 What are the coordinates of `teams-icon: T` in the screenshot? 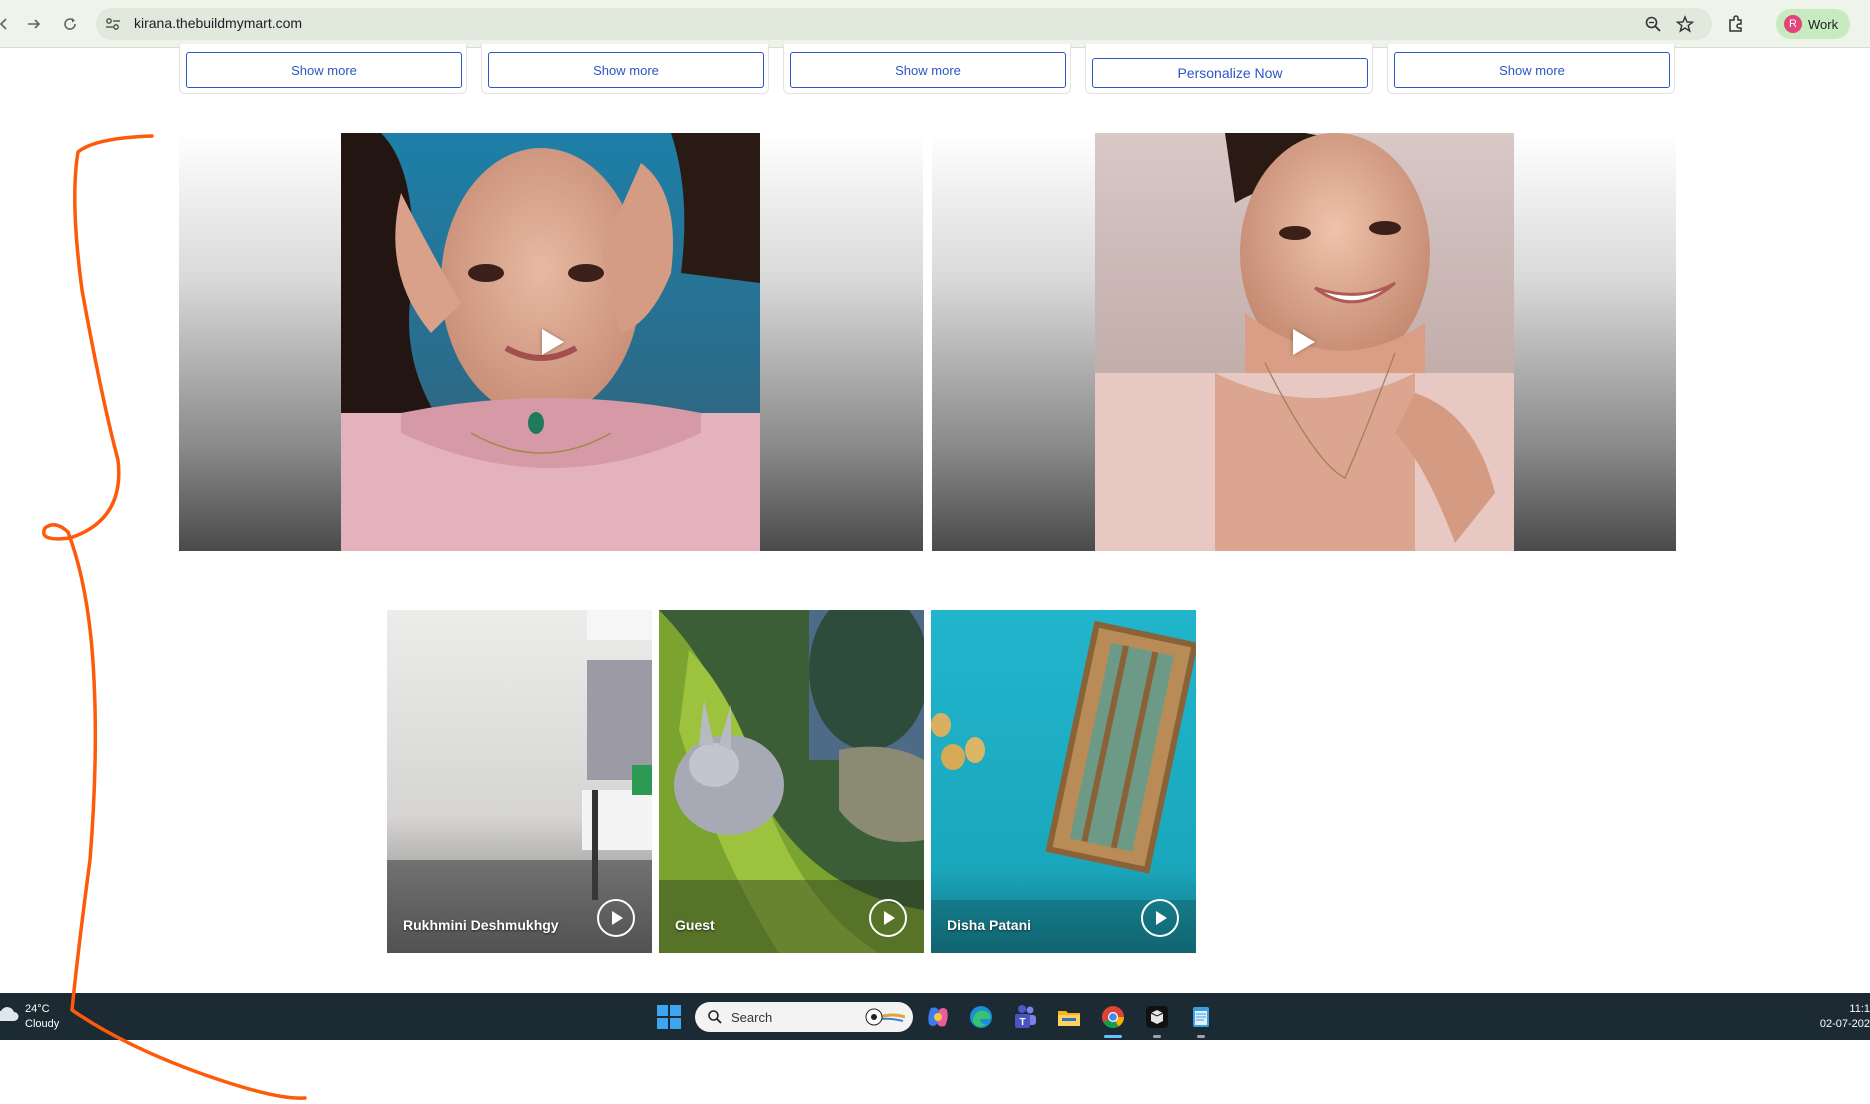 It's located at (1025, 1017).